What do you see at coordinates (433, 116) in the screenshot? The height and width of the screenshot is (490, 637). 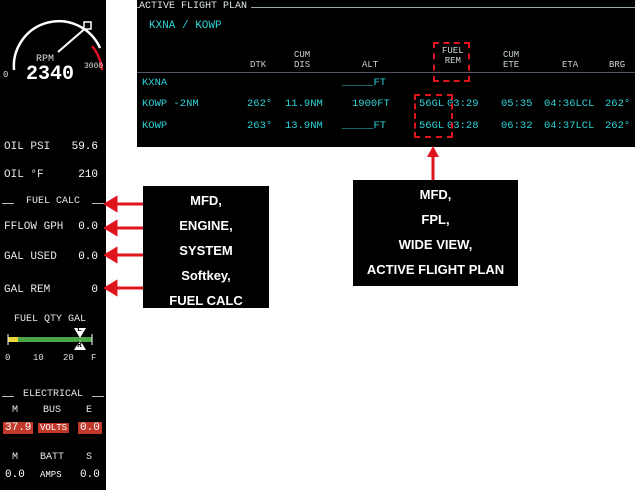 I see `fuel-rem-values-highlight` at bounding box center [433, 116].